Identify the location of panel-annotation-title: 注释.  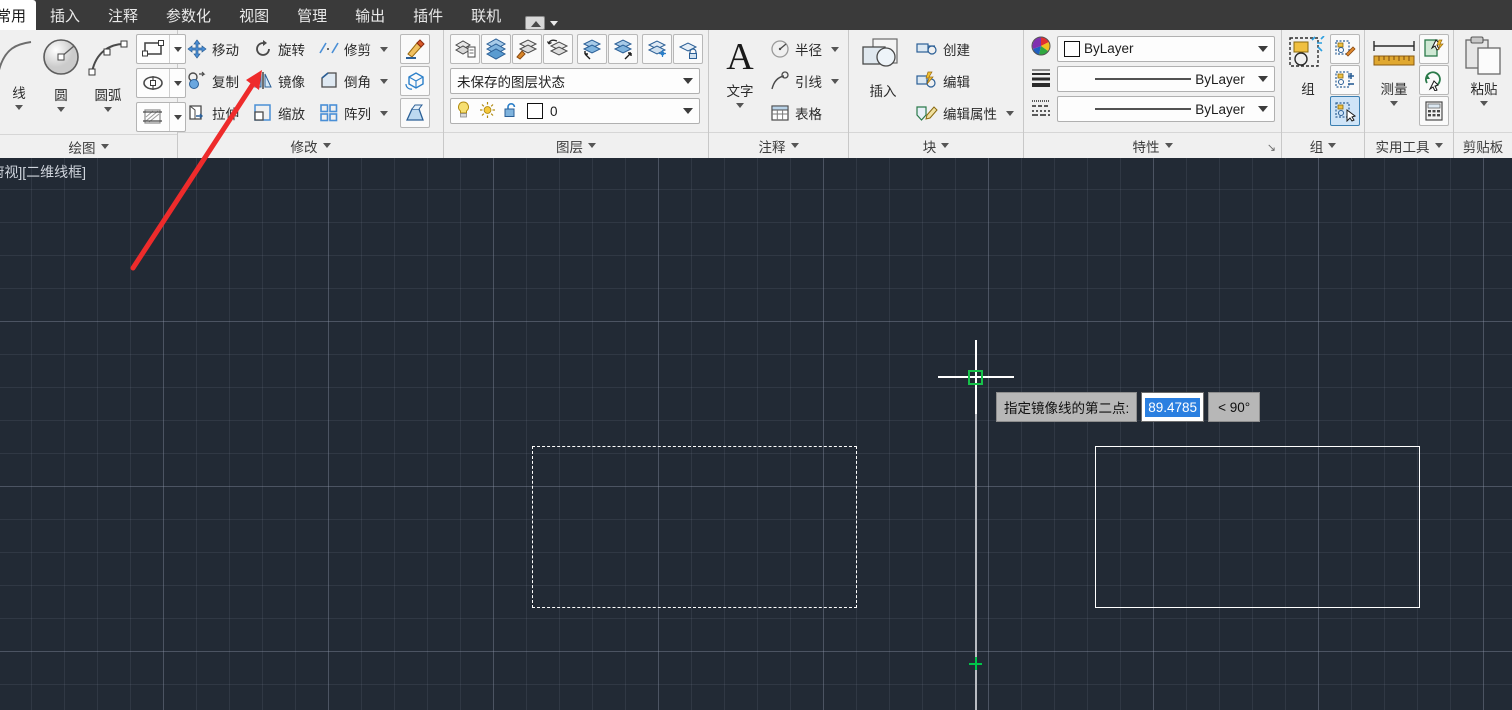
(778, 145).